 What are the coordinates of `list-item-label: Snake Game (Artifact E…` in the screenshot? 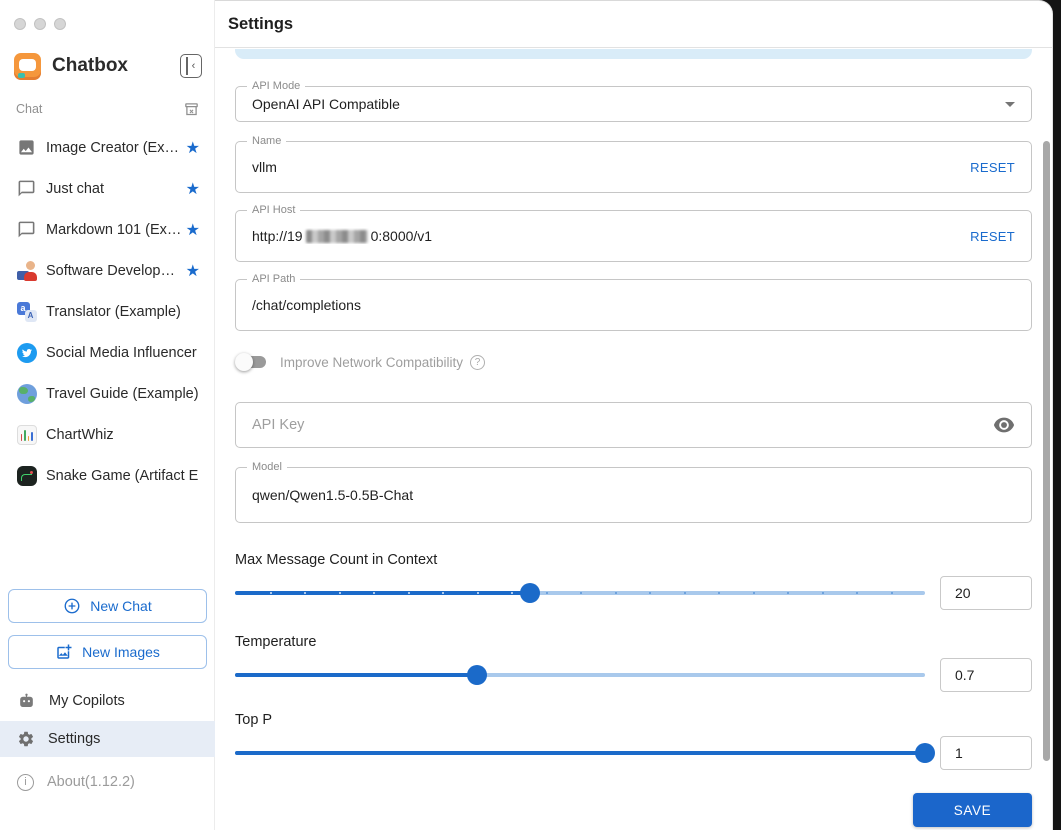 It's located at (123, 475).